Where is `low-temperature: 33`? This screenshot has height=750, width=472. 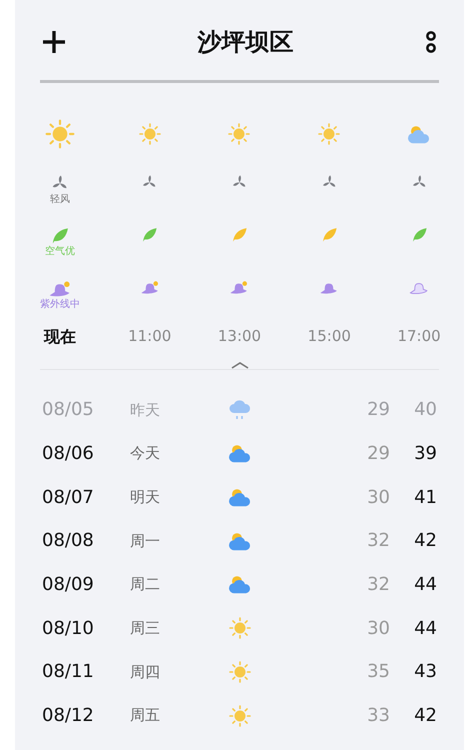
low-temperature: 33 is located at coordinates (378, 716).